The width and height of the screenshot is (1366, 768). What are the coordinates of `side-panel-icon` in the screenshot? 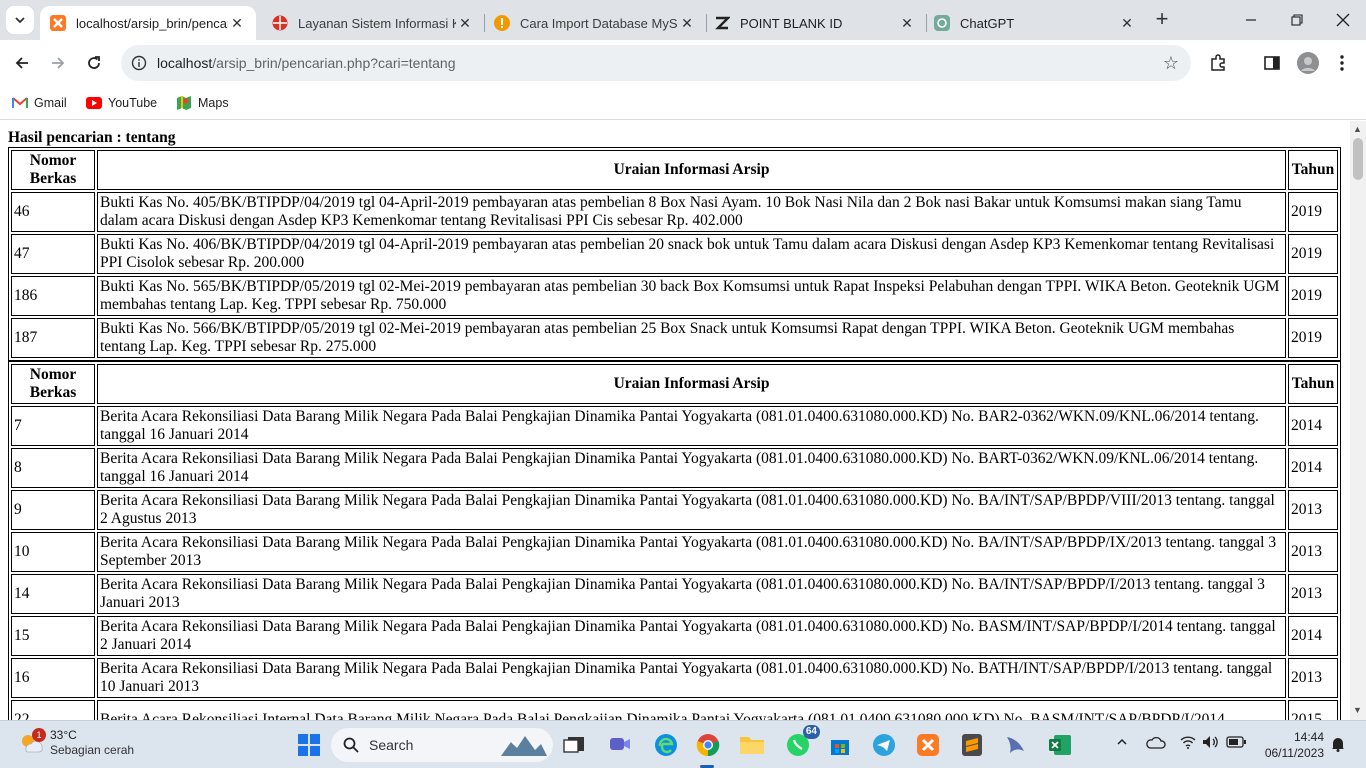 It's located at (1272, 63).